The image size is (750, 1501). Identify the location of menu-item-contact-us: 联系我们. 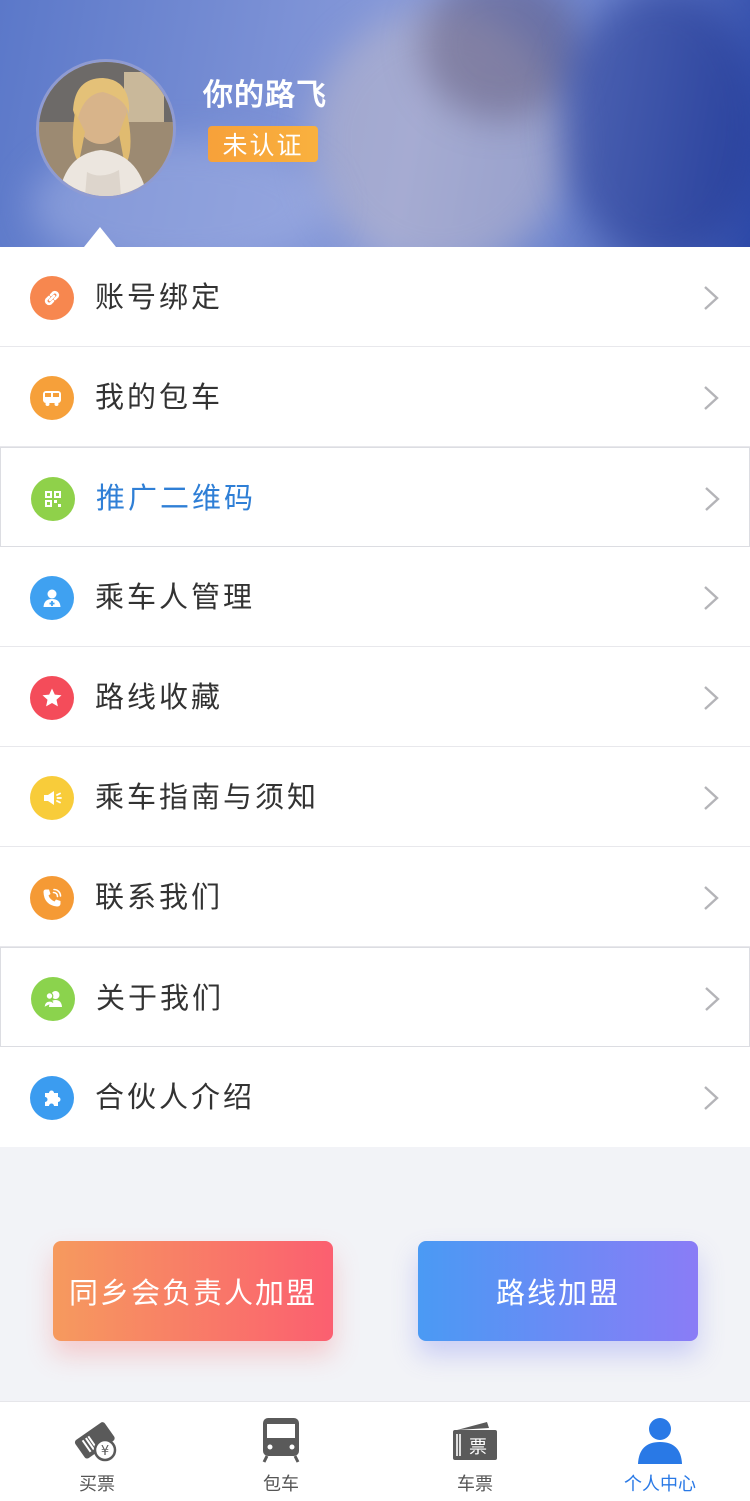
(375, 897).